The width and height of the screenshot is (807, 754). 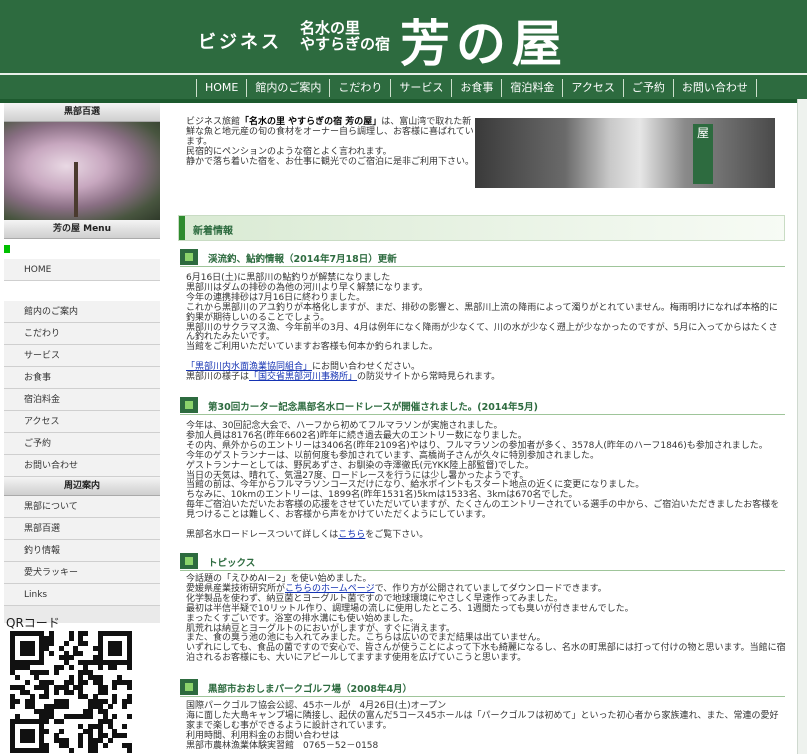 What do you see at coordinates (82, 422) in the screenshot?
I see `sidebar-item-access: アクセス` at bounding box center [82, 422].